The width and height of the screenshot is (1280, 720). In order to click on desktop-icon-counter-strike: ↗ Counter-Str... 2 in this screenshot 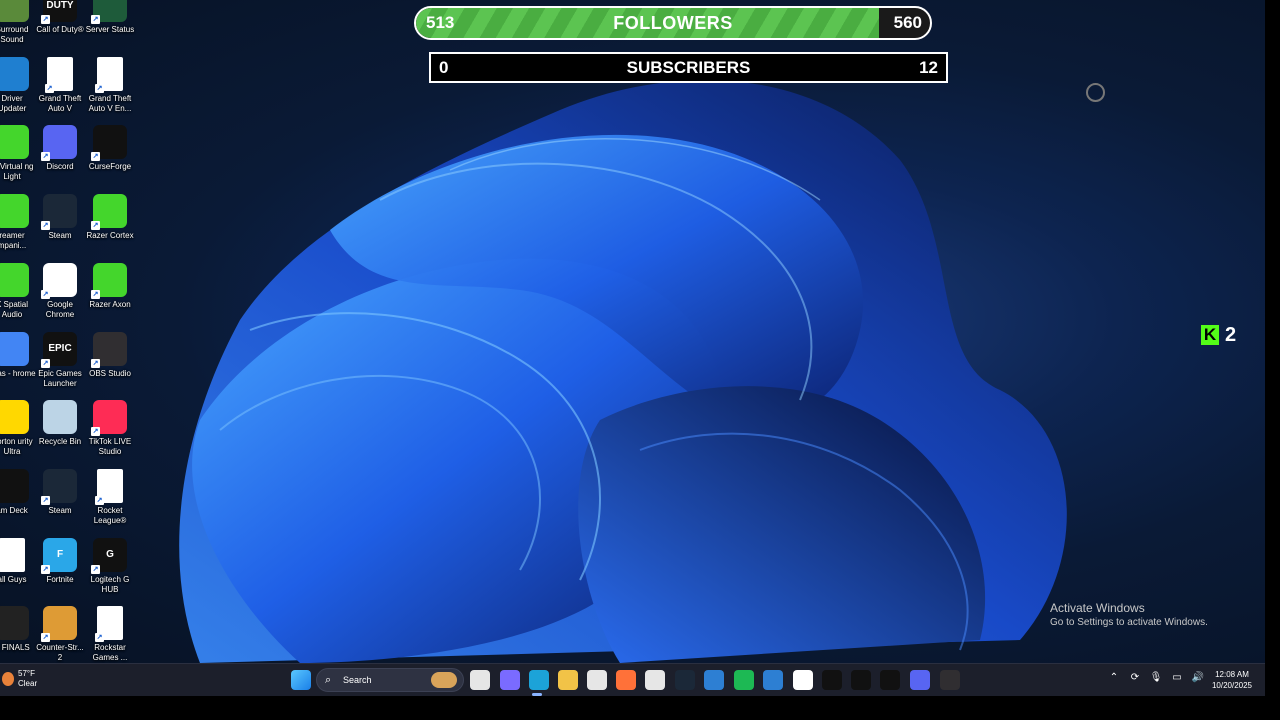, I will do `click(60, 634)`.